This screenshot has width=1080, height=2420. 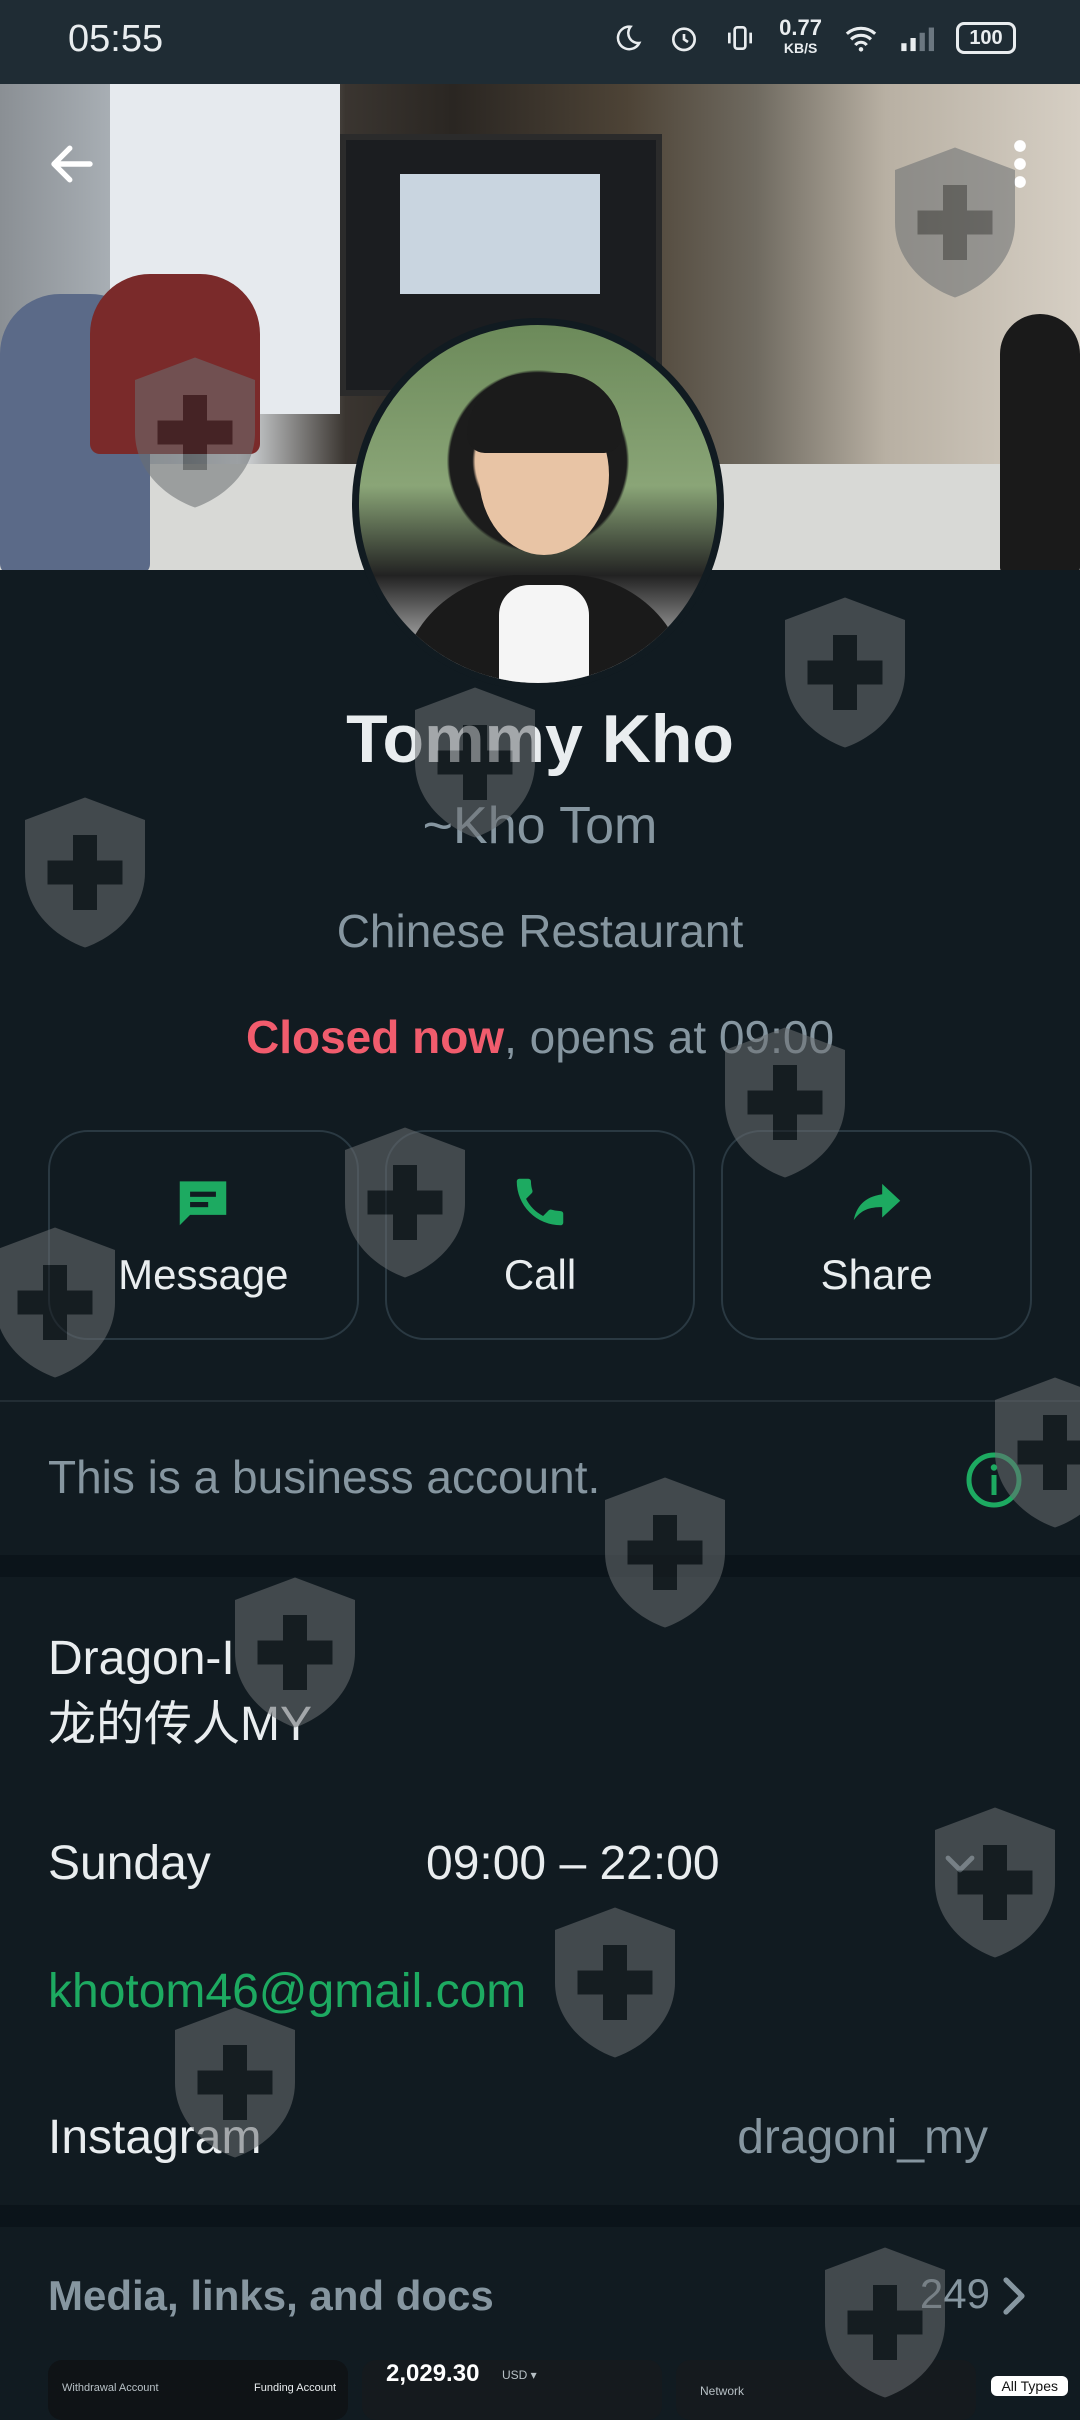 What do you see at coordinates (861, 38) in the screenshot?
I see `wifi-icon` at bounding box center [861, 38].